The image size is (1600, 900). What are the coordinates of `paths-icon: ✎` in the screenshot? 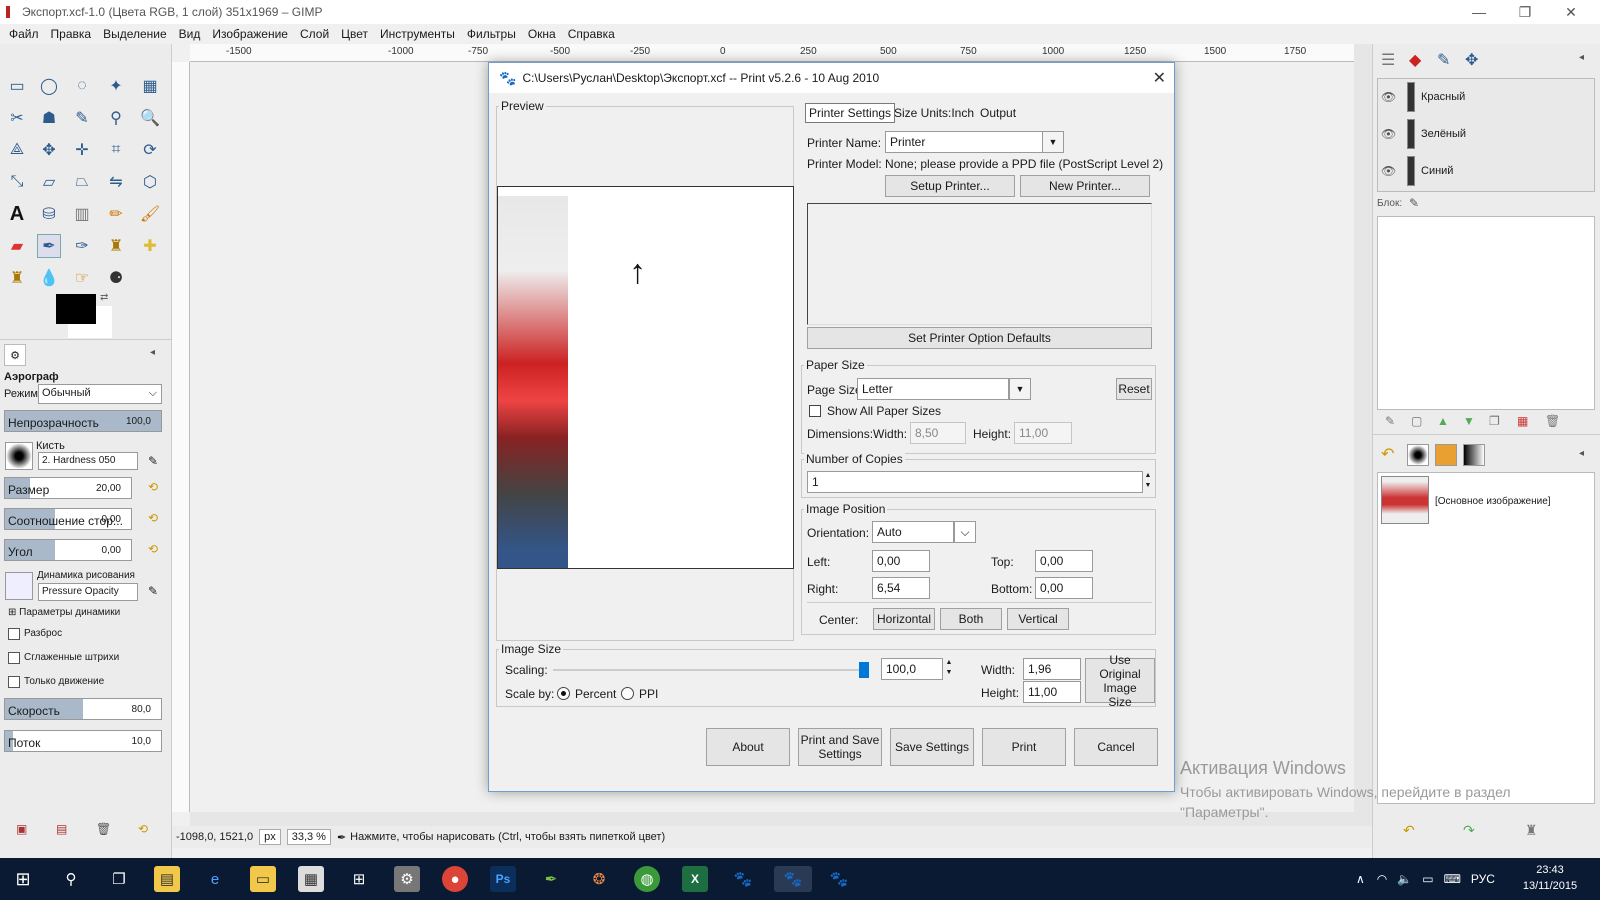 It's located at (82, 118).